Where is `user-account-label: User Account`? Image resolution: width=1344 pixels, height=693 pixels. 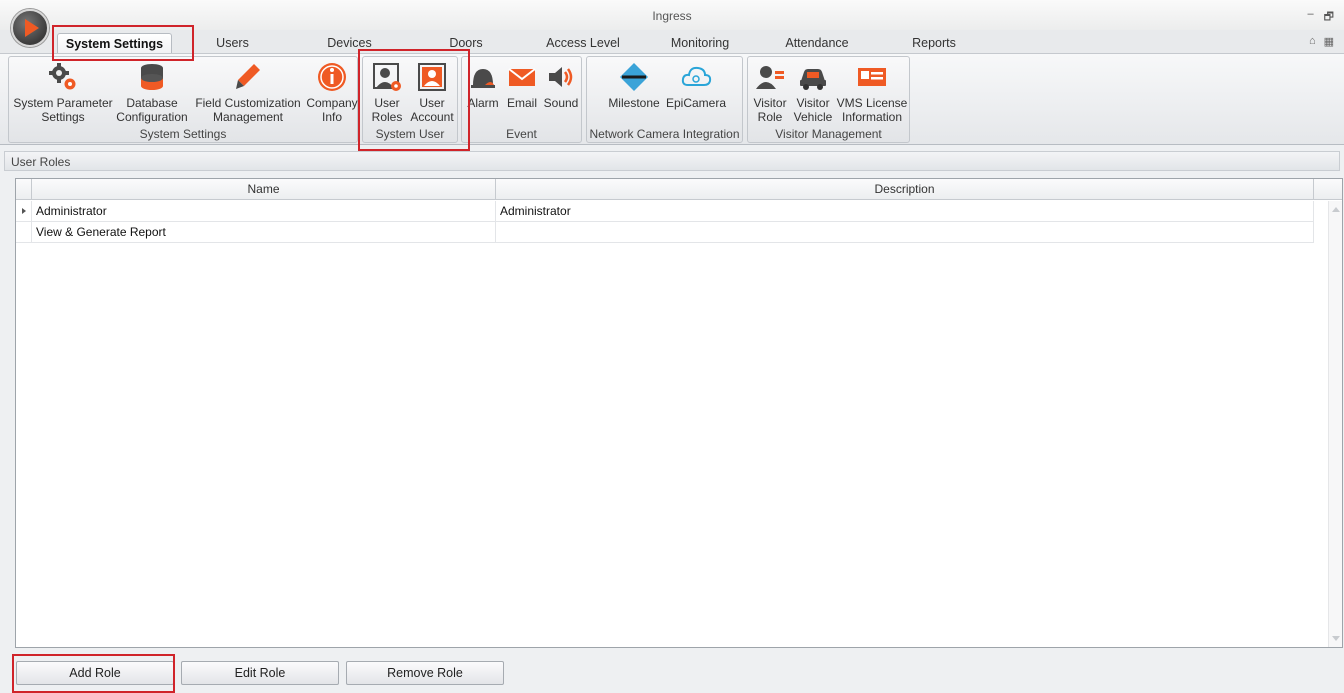 user-account-label: User Account is located at coordinates (432, 110).